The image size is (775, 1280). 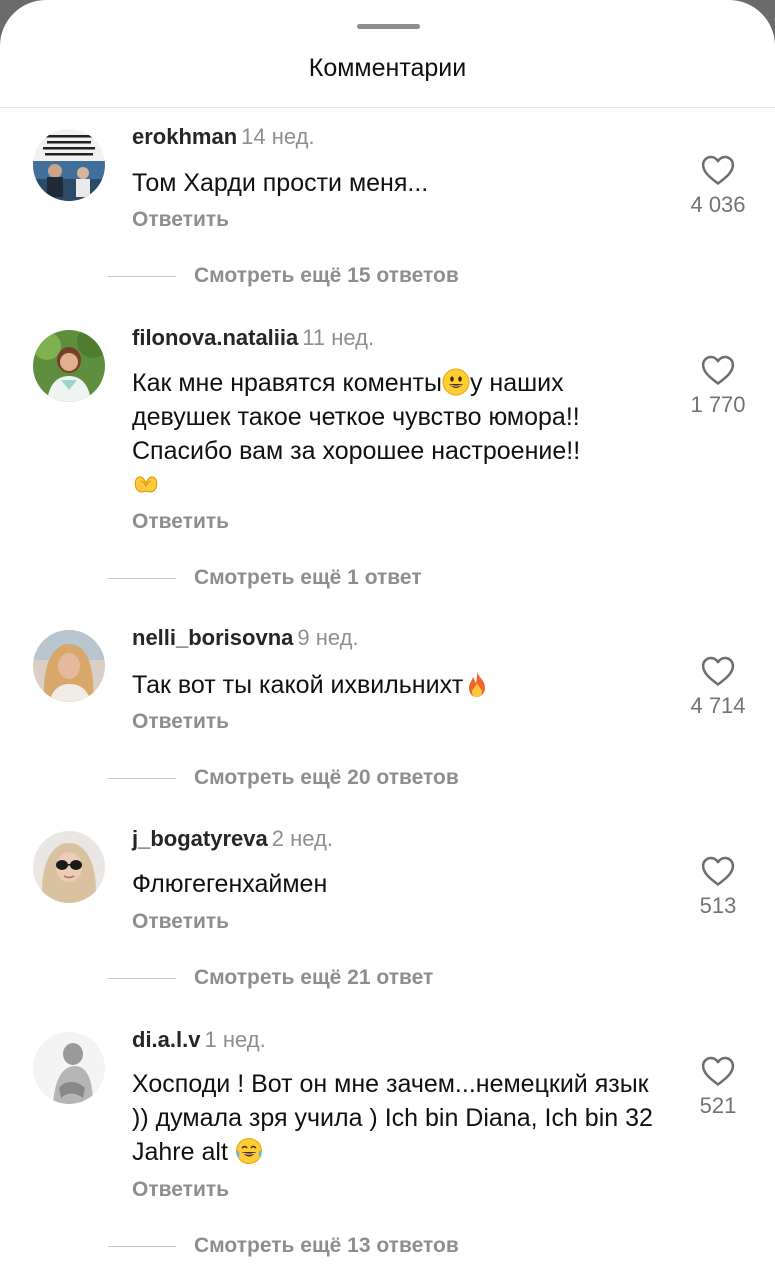 What do you see at coordinates (235, 1039) in the screenshot?
I see `comment-time: 1 нед.` at bounding box center [235, 1039].